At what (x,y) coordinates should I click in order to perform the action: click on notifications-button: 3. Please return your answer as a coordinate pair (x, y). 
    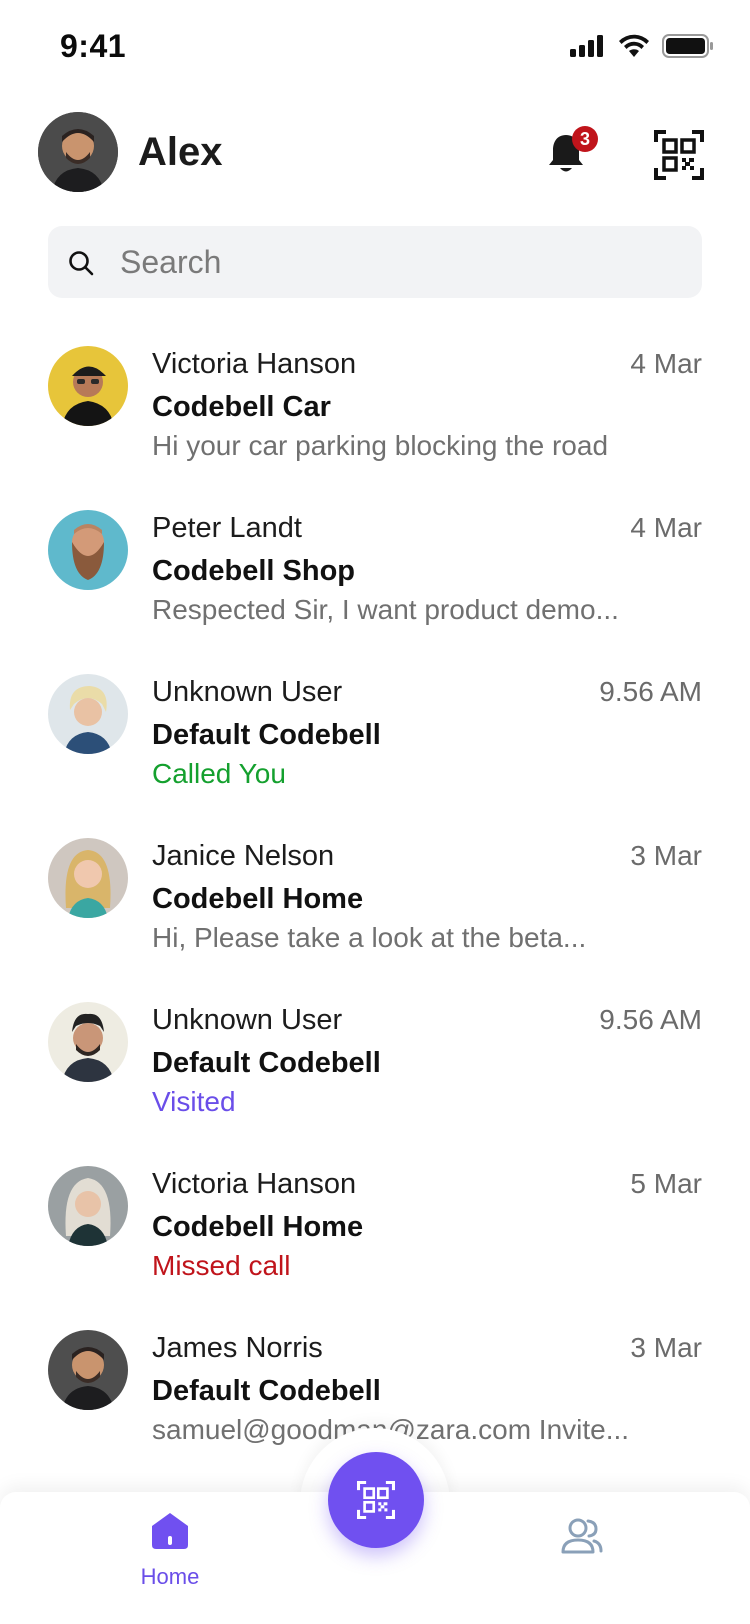
    Looking at the image, I should click on (574, 155).